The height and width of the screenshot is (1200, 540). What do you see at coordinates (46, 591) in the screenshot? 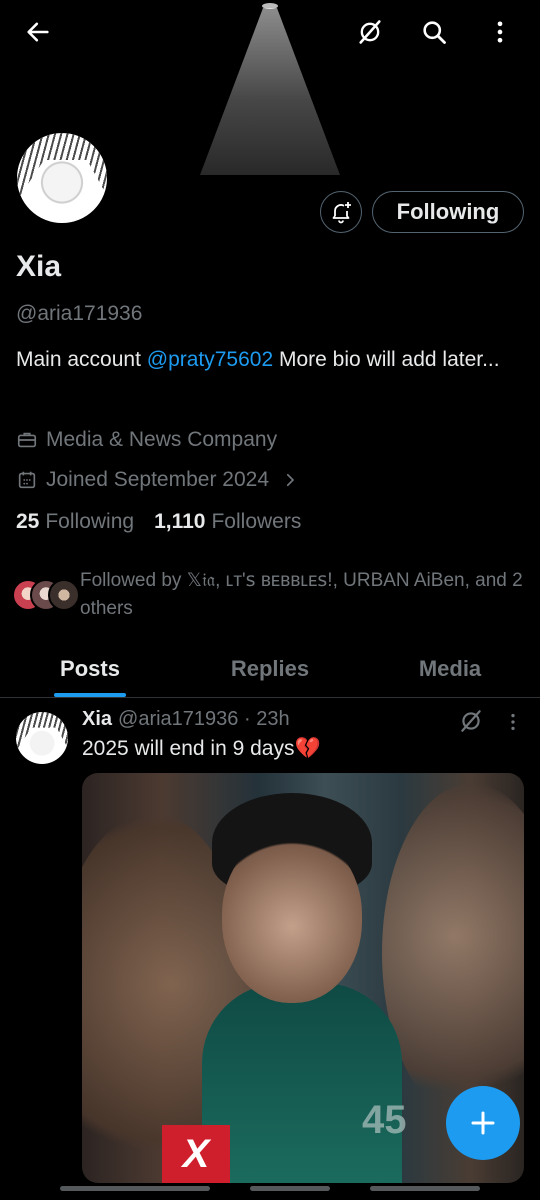
I see `followers-you-know-avatars` at bounding box center [46, 591].